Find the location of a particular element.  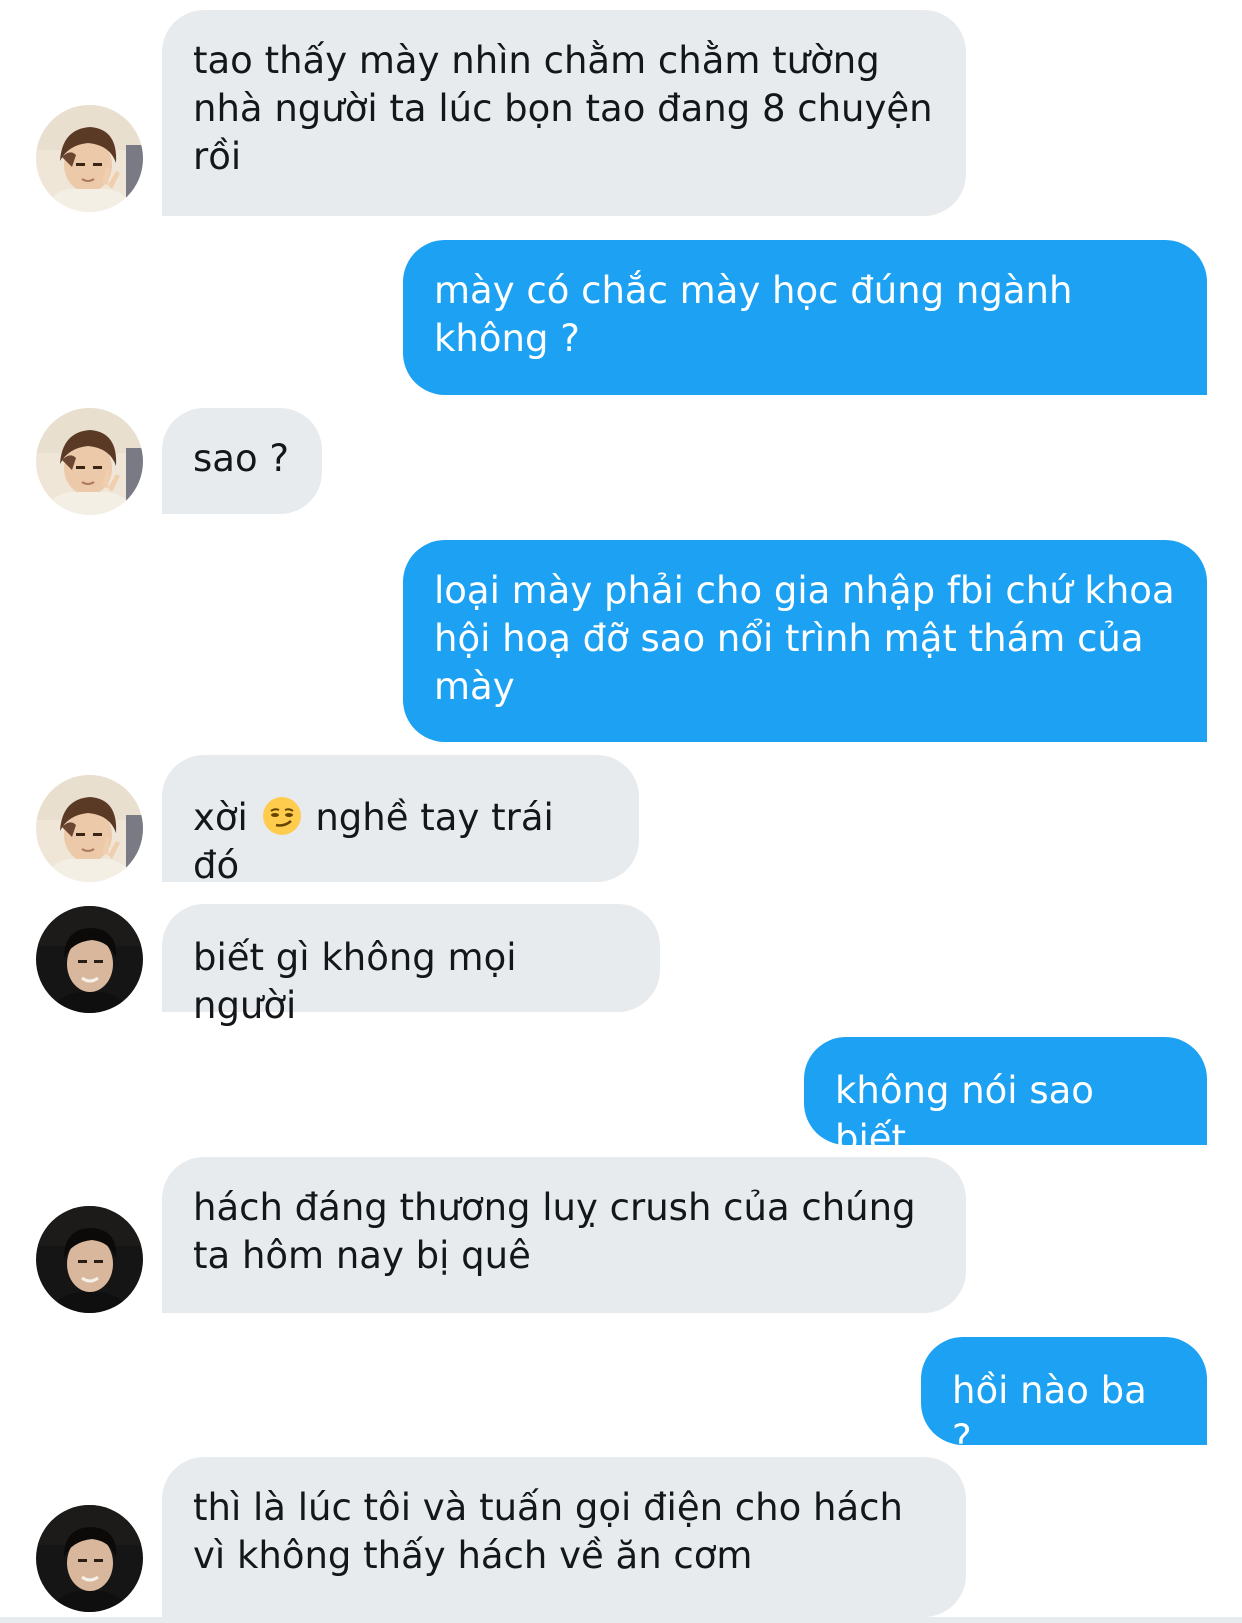

message-text: nghề tay trái đó is located at coordinates (373, 841).